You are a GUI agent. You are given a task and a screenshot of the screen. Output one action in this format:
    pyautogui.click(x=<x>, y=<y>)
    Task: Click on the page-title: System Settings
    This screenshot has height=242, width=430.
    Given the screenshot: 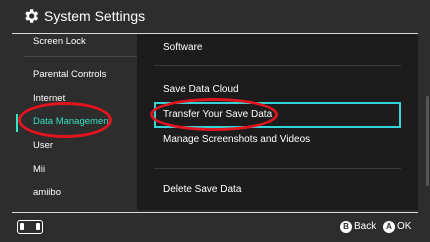 What is the action you would take?
    pyautogui.click(x=95, y=16)
    